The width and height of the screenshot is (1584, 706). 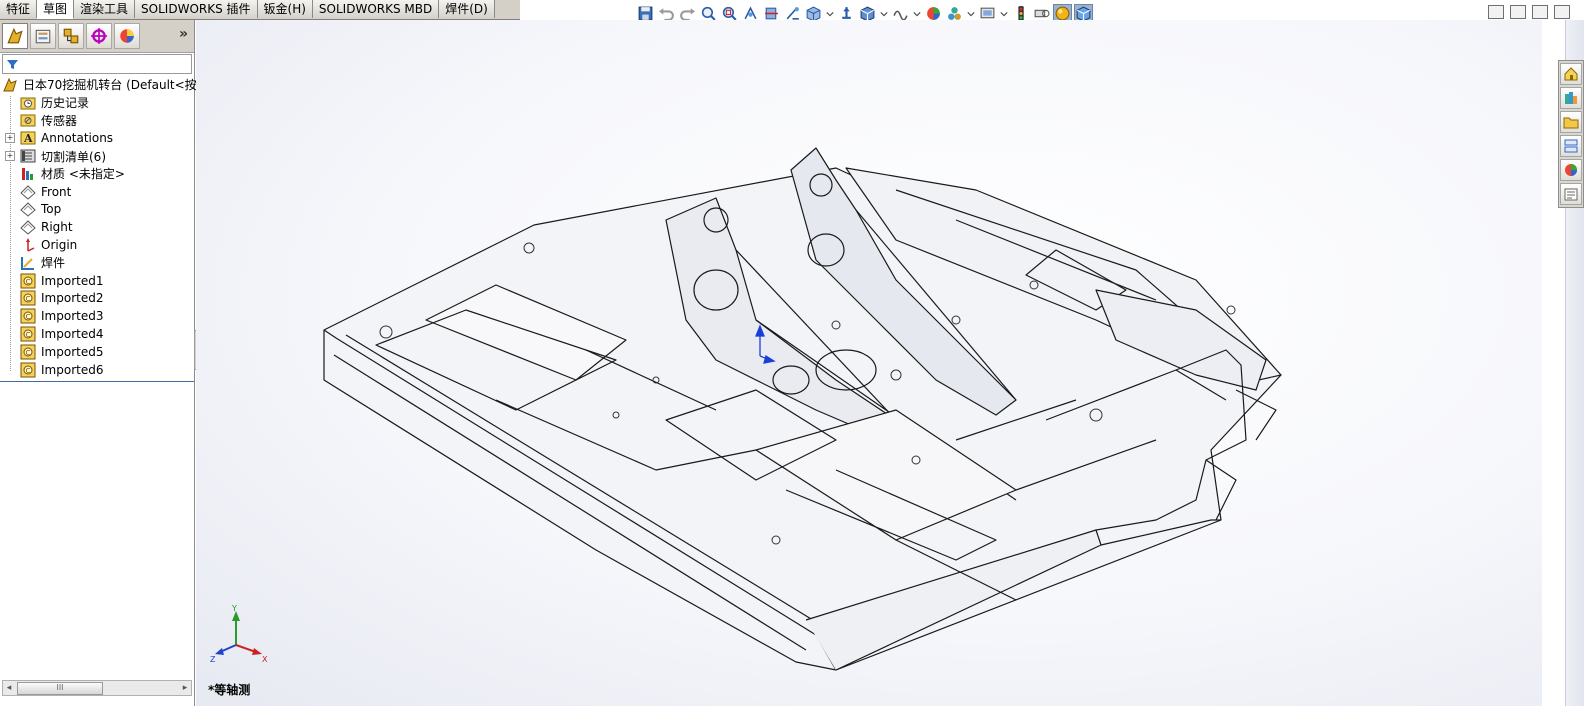 What do you see at coordinates (1518, 12) in the screenshot?
I see `tile-vertical-icon` at bounding box center [1518, 12].